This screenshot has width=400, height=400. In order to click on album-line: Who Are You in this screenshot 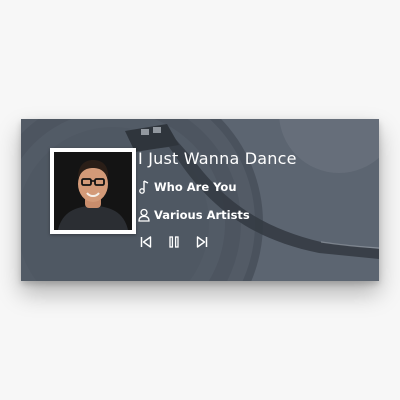, I will do `click(187, 187)`.